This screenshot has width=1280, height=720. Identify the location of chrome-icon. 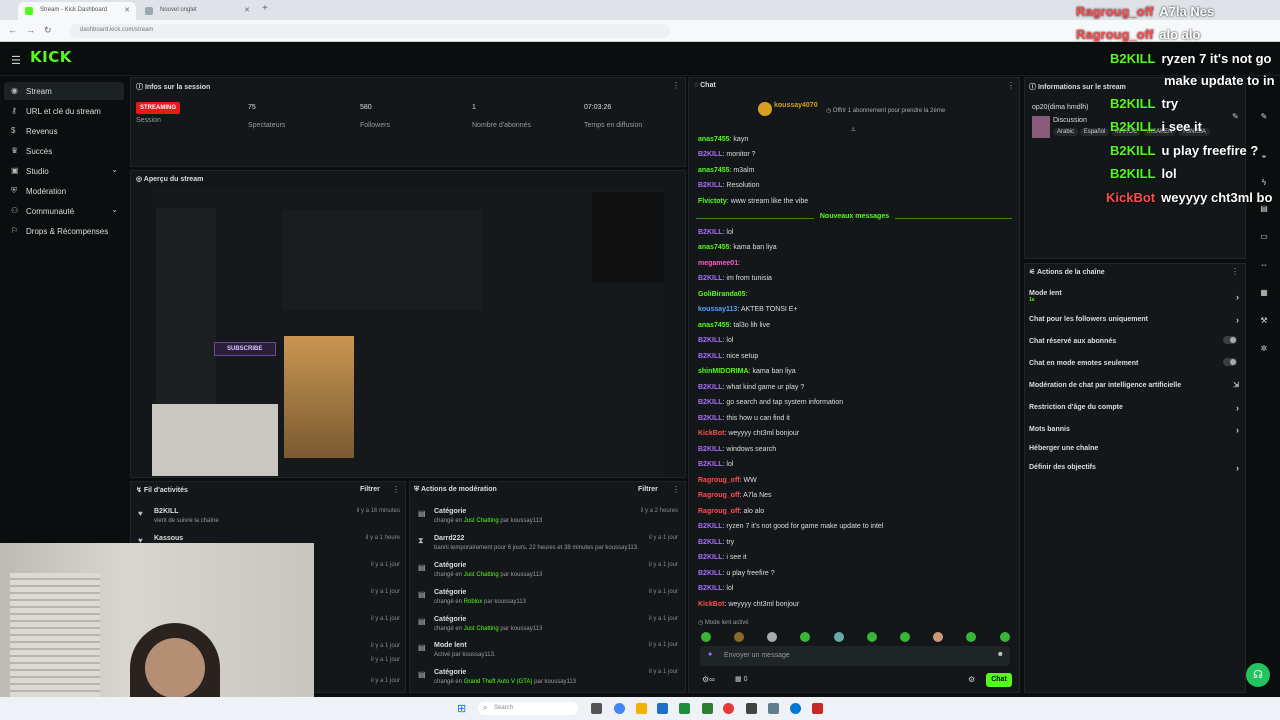
(619, 708).